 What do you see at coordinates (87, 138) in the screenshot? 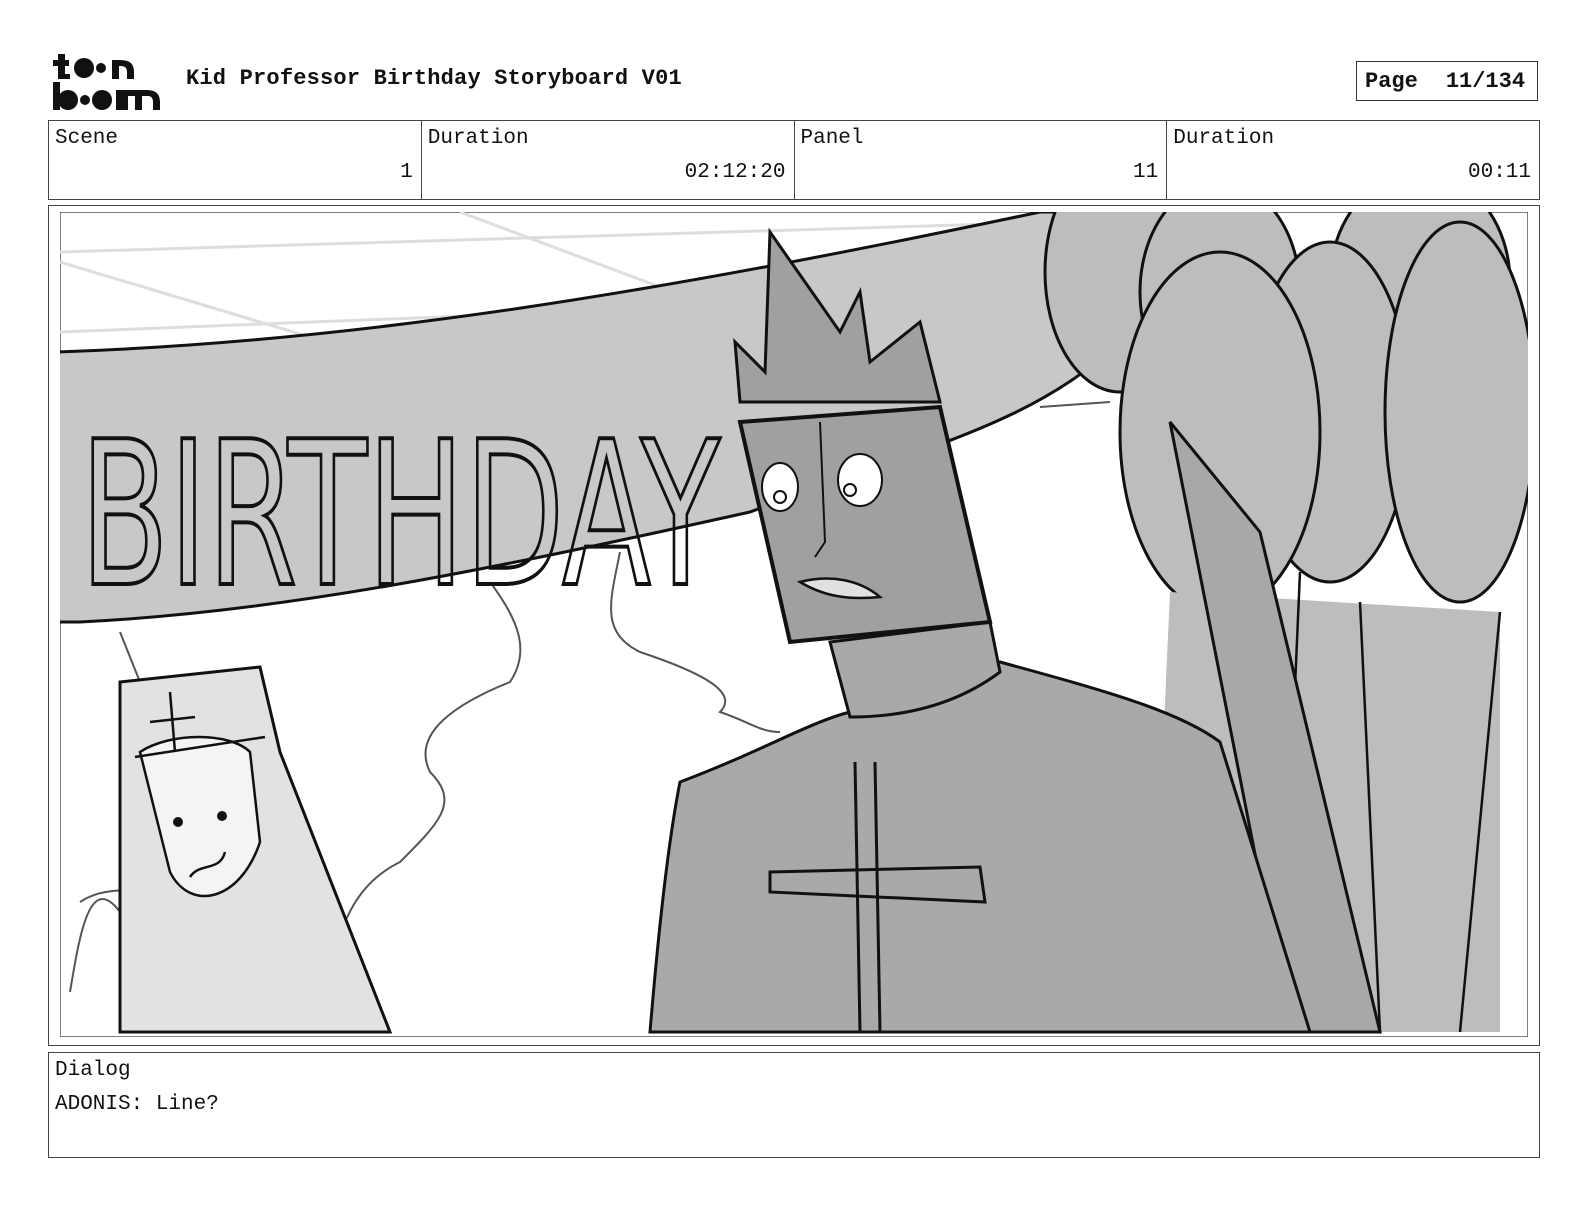
I see `scene-label: Scene` at bounding box center [87, 138].